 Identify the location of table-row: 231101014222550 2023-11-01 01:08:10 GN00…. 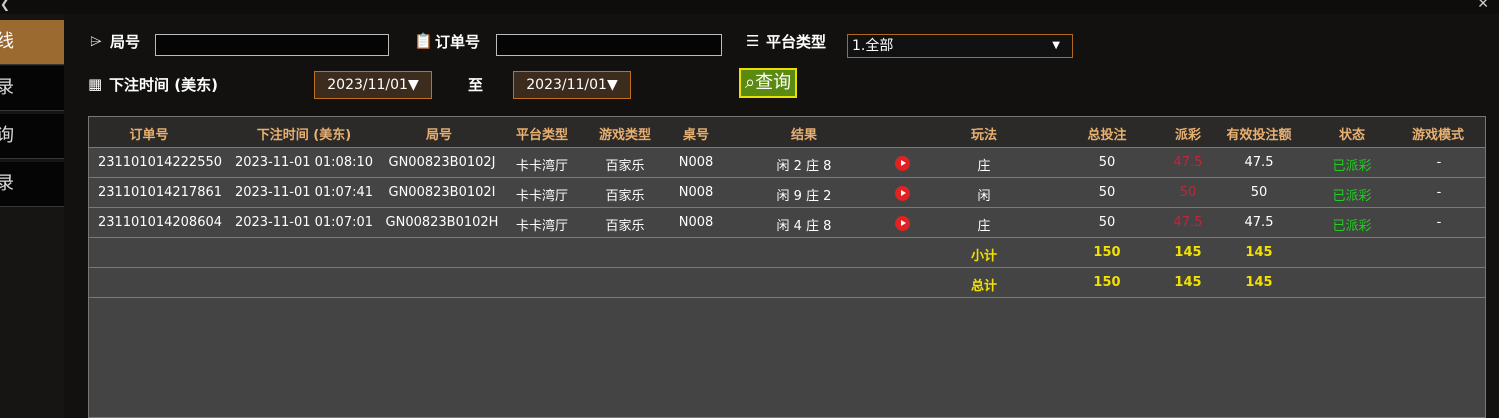
(787, 162).